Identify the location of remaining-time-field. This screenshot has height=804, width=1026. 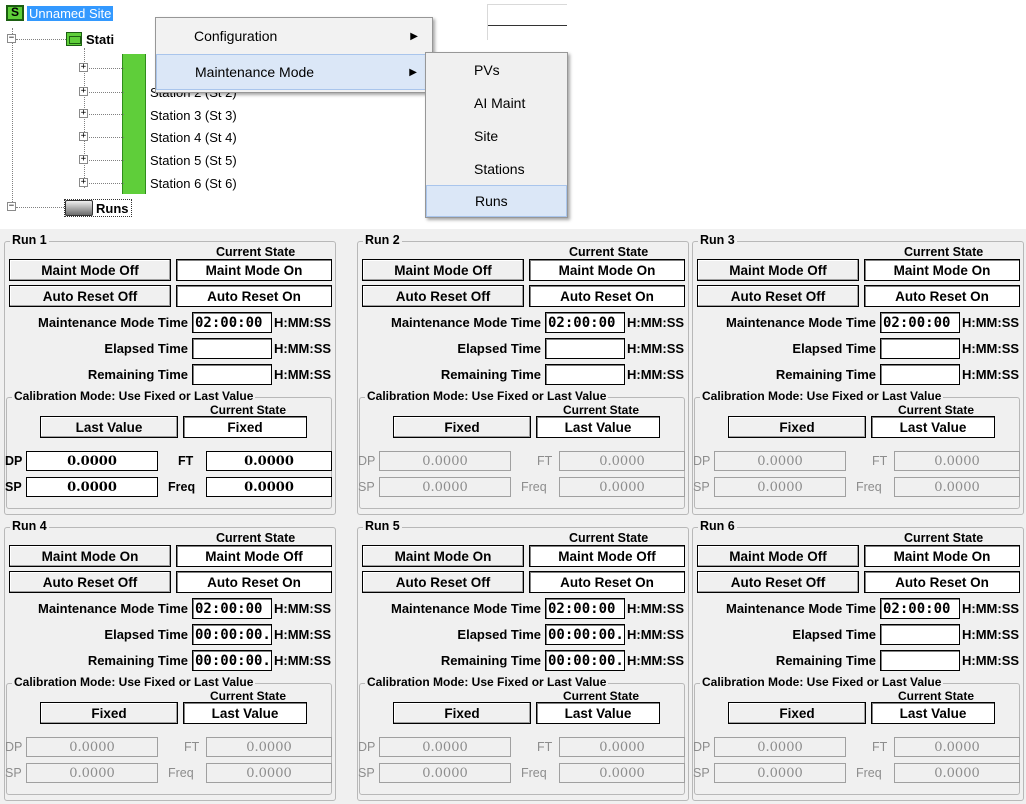
(920, 374).